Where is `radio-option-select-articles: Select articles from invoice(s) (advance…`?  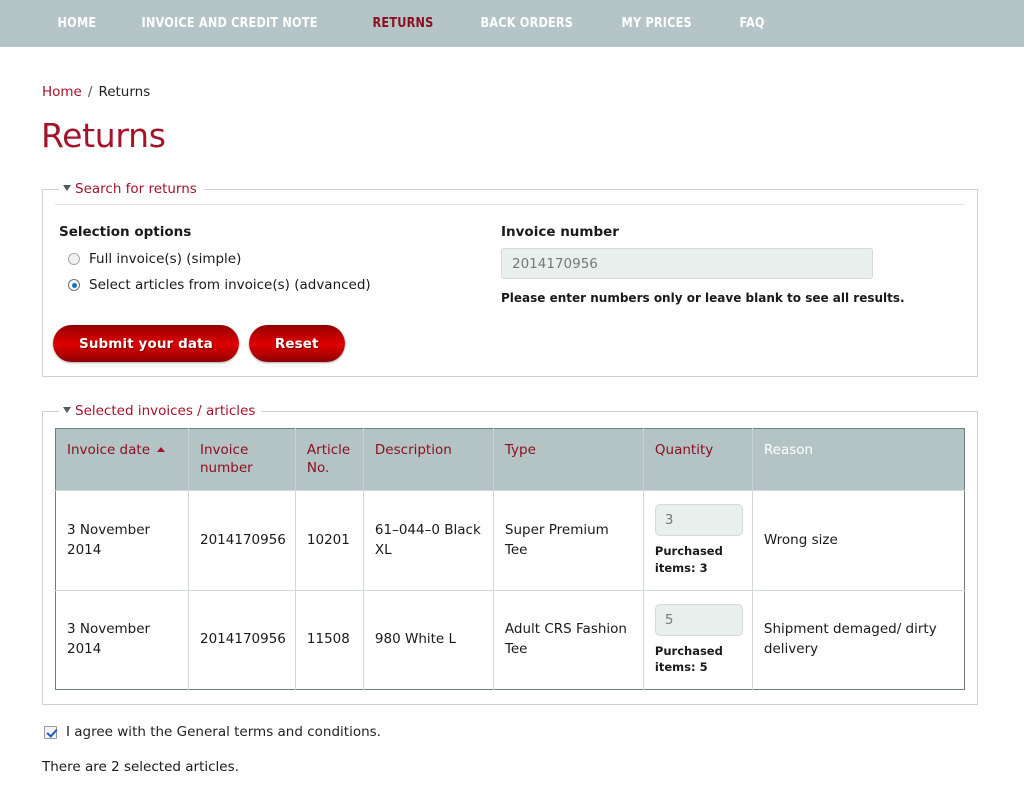 radio-option-select-articles: Select articles from invoice(s) (advance… is located at coordinates (284, 285).